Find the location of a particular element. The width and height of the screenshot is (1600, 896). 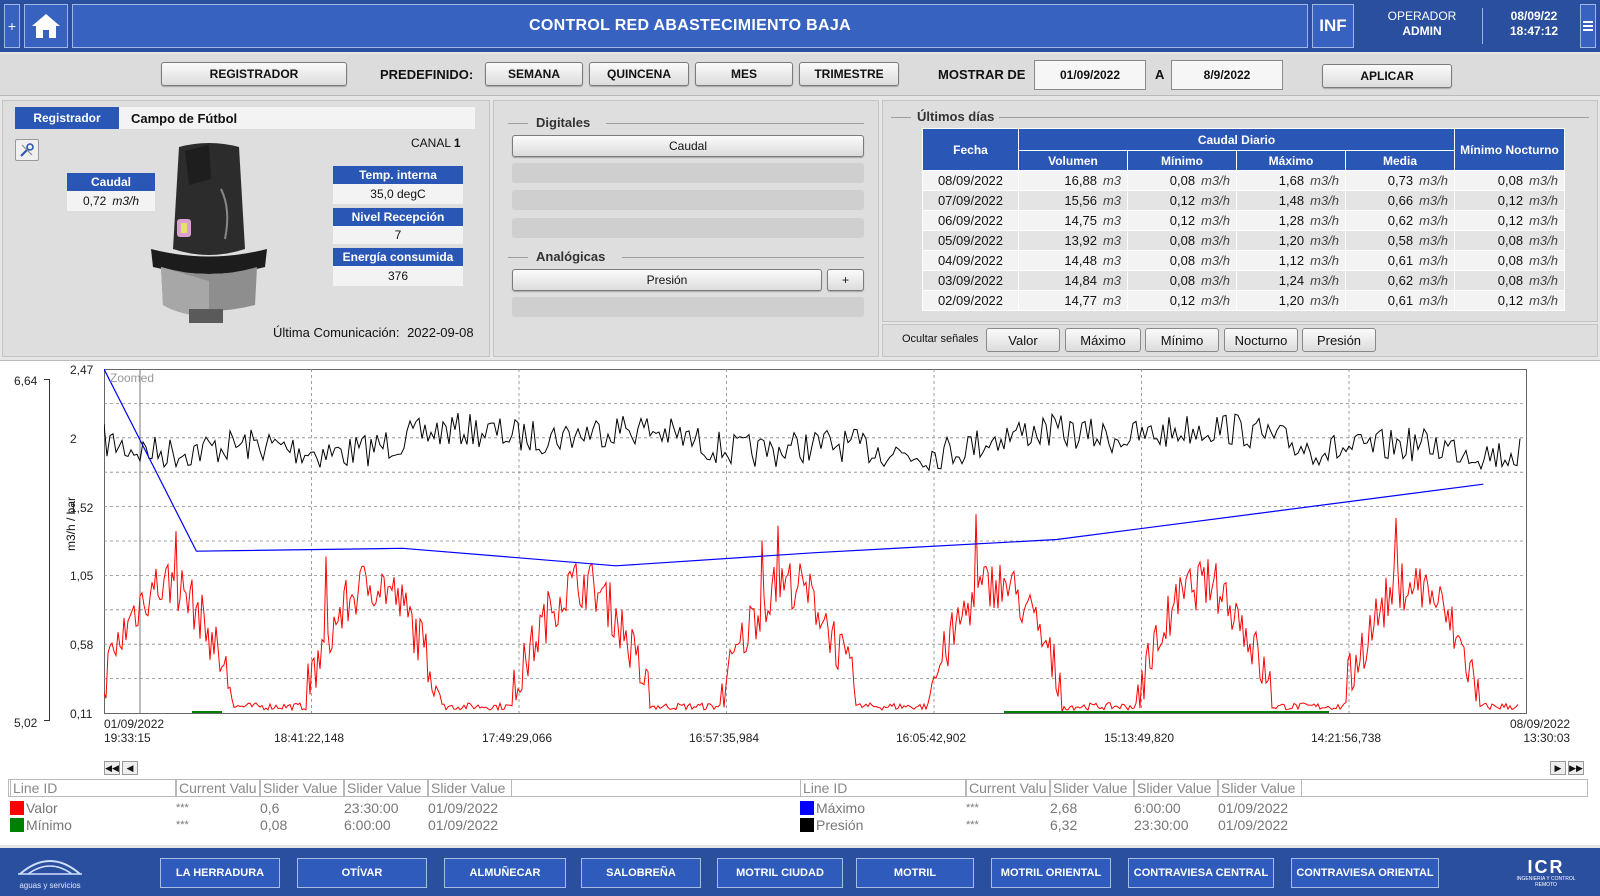

legend-value: 01/09/2022 is located at coordinates (1253, 808).